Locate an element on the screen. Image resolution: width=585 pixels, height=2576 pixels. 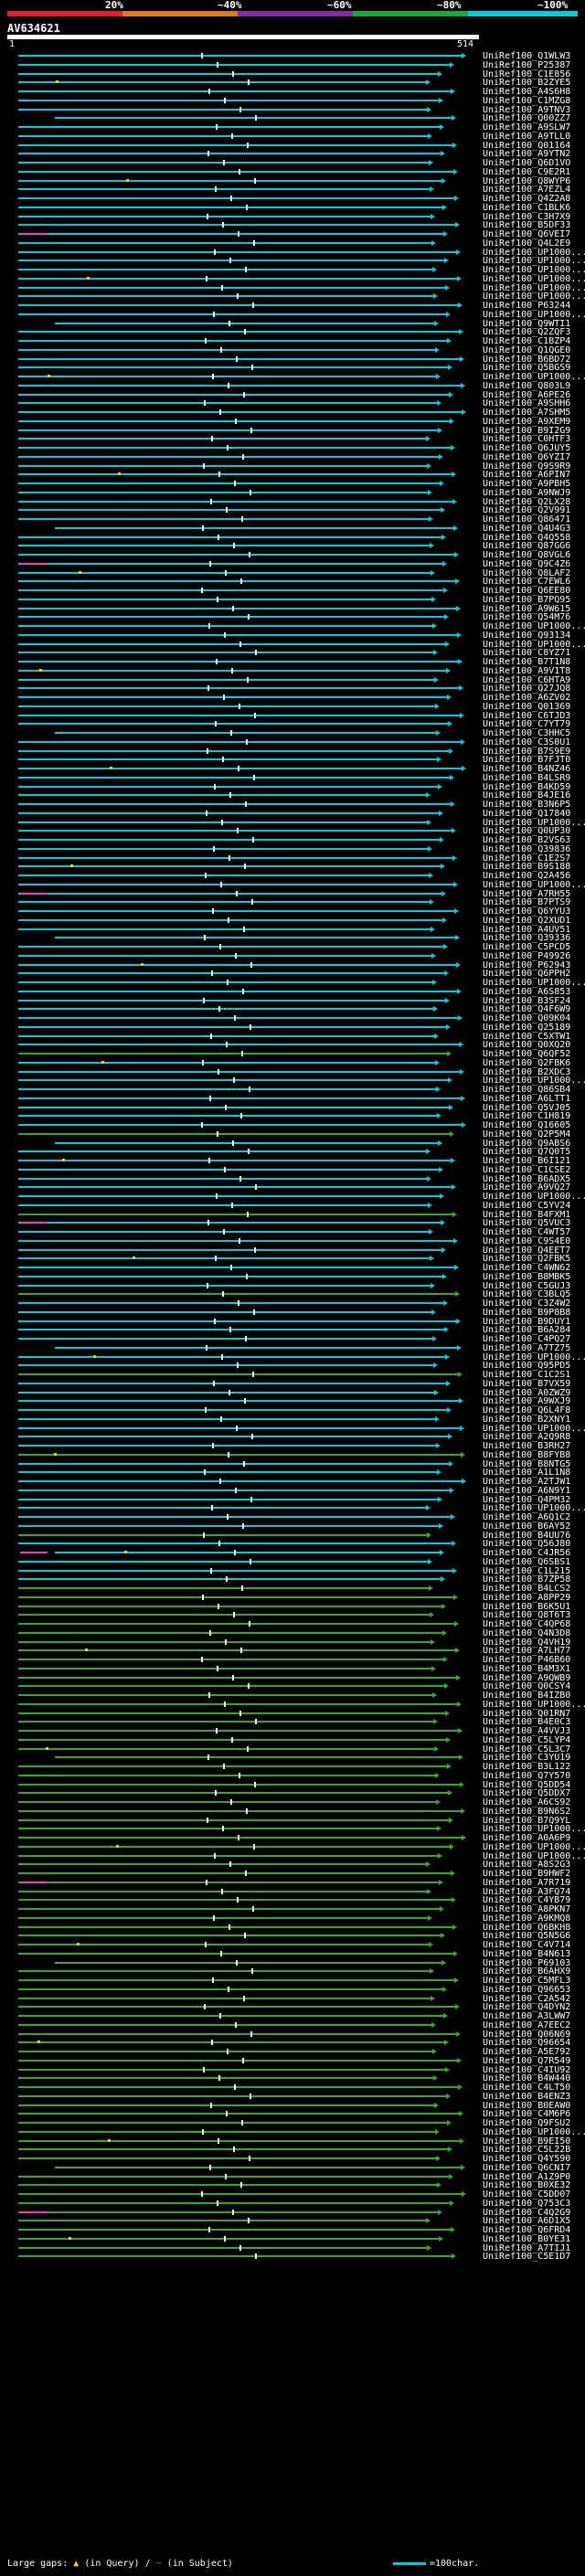
query-gap-marker is located at coordinates (57, 82).